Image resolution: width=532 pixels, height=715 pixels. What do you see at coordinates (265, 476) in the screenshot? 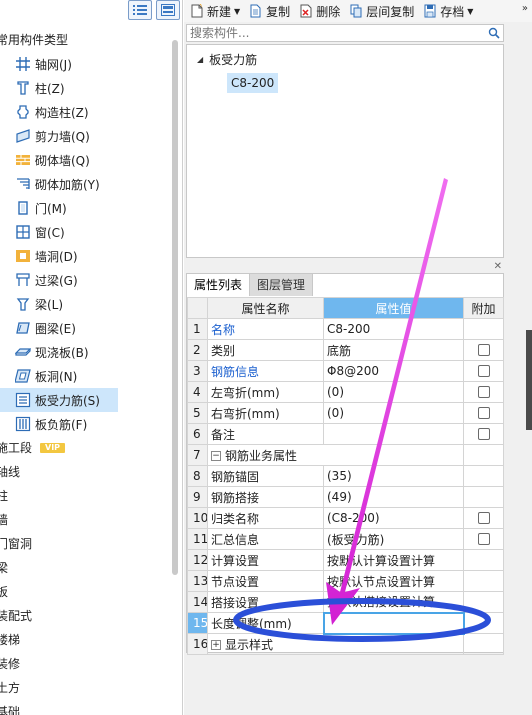
I see `property-name: 钢筋锚固` at bounding box center [265, 476].